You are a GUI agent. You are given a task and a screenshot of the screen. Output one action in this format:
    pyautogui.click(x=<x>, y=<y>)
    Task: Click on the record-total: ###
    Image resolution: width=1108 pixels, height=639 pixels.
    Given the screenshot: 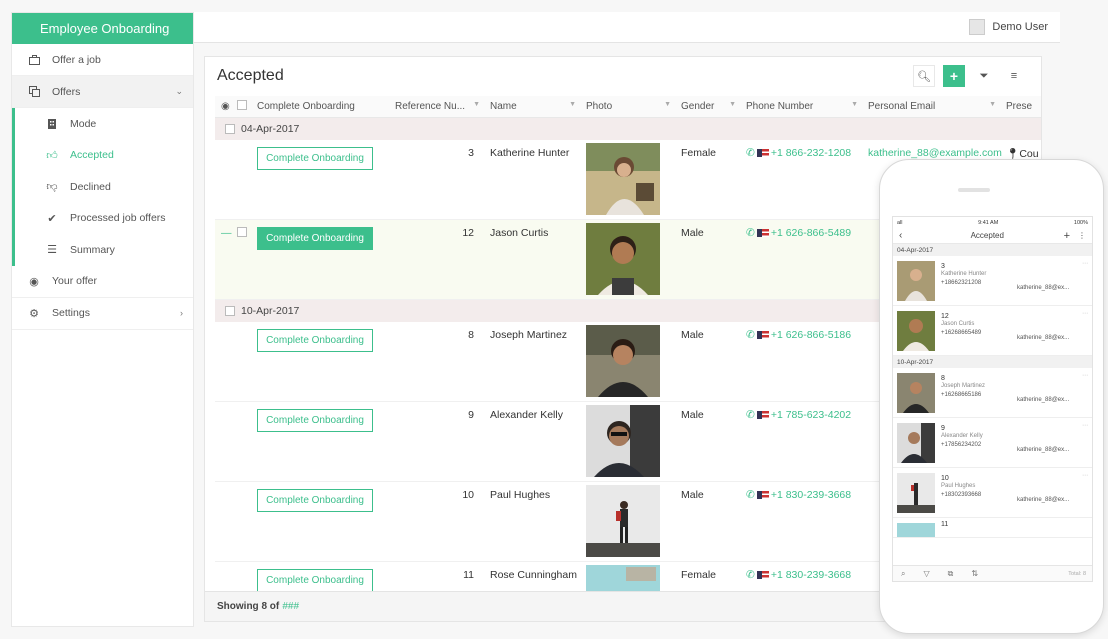 What is the action you would take?
    pyautogui.click(x=290, y=606)
    